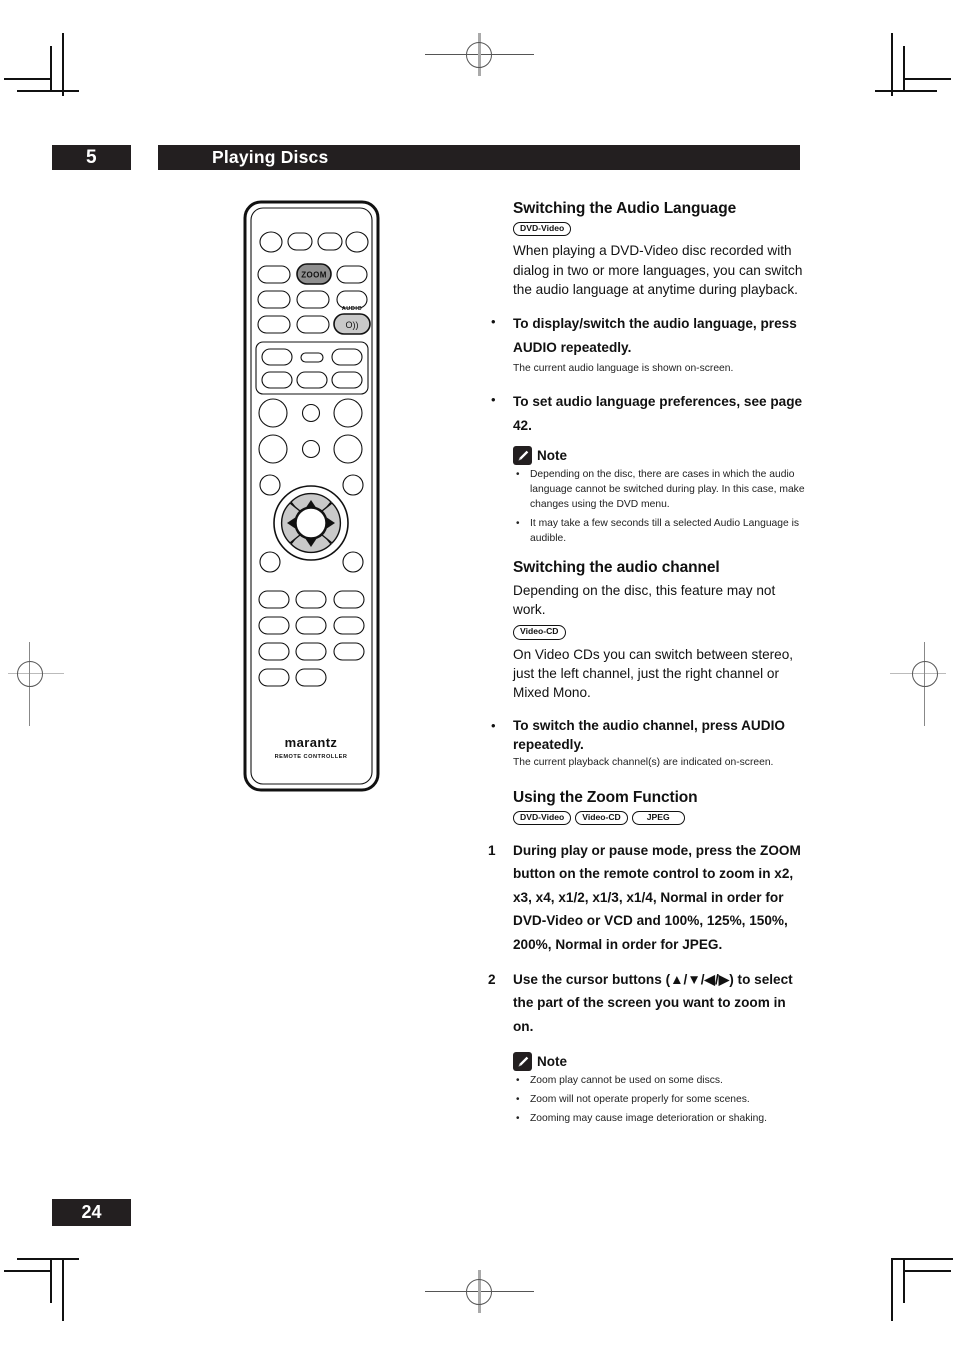 This screenshot has height=1351, width=954. I want to click on note-item: • Zoom play cannot be used on some discs., so click(659, 1081).